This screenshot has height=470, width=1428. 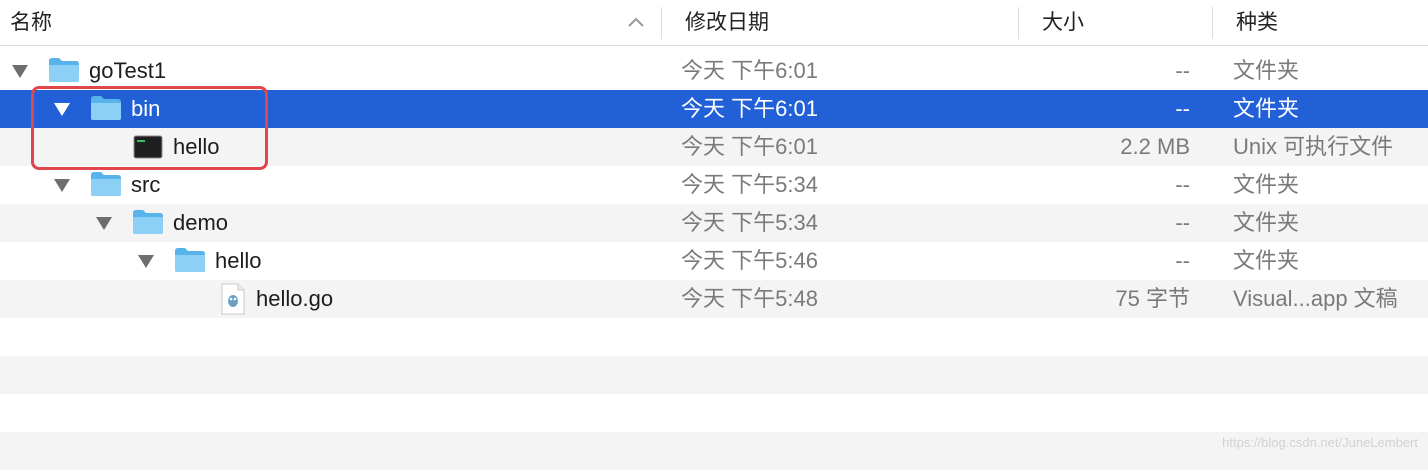 What do you see at coordinates (201, 222) in the screenshot?
I see `file-name: demo` at bounding box center [201, 222].